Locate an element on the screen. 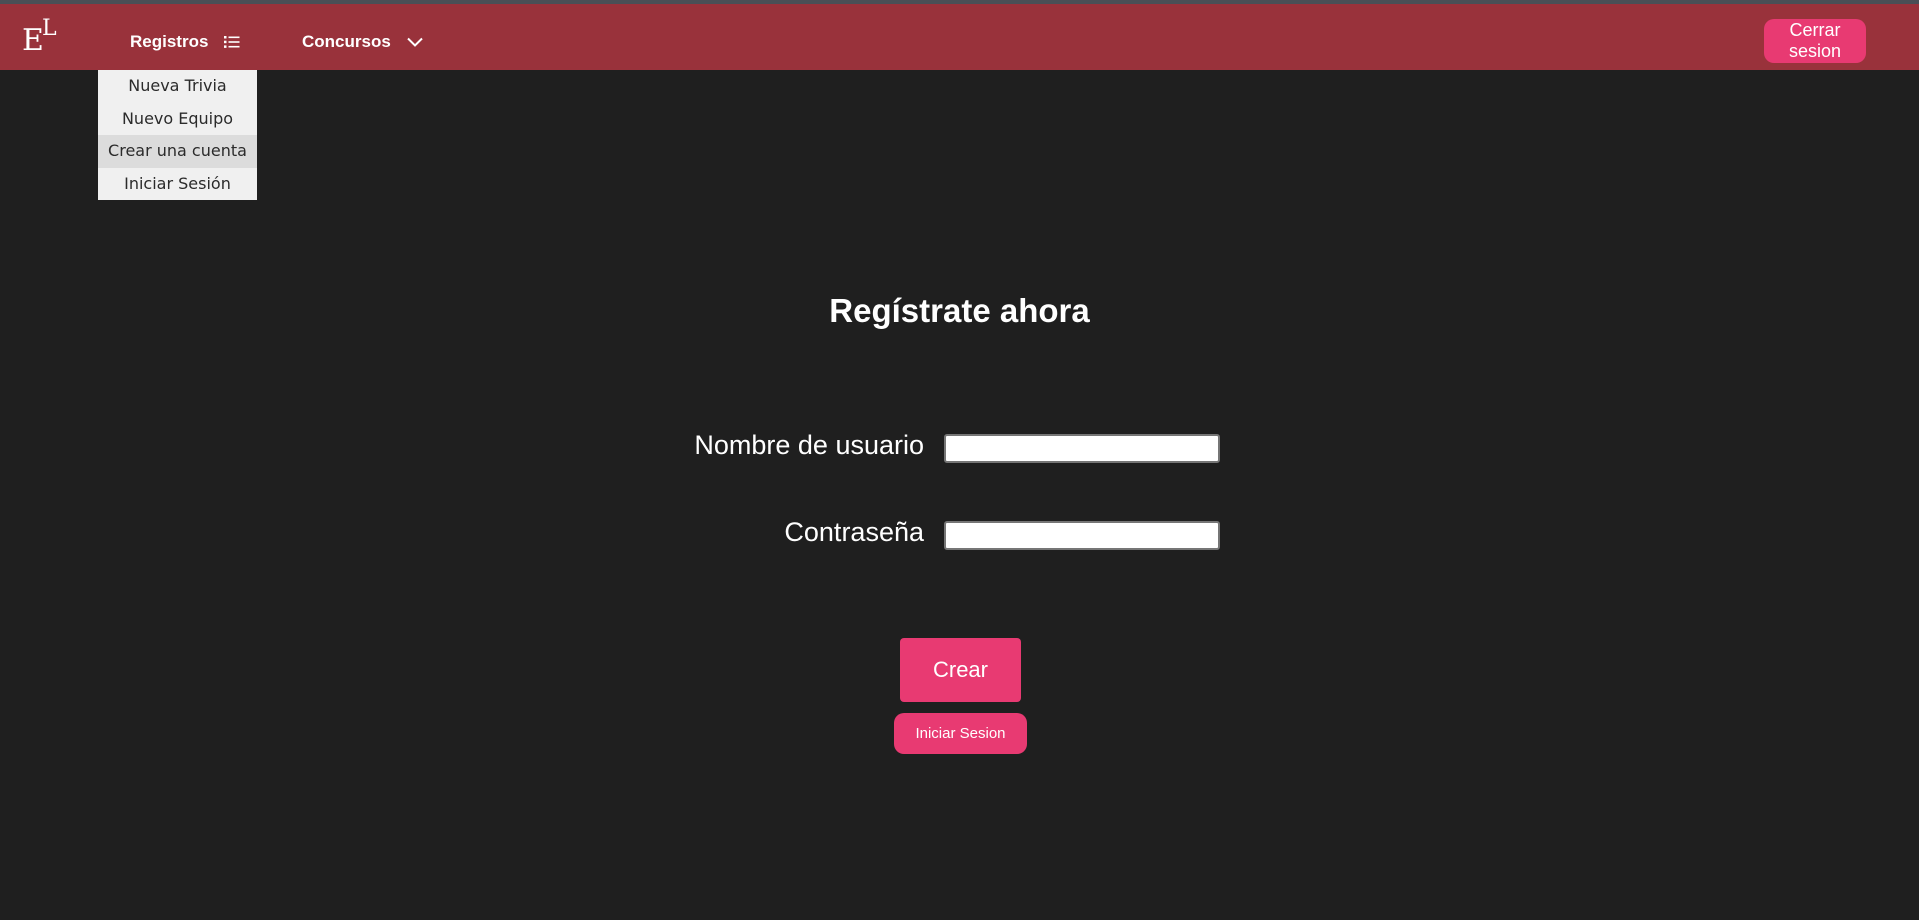 The width and height of the screenshot is (1919, 920). nav-concursos: Concursos is located at coordinates (362, 42).